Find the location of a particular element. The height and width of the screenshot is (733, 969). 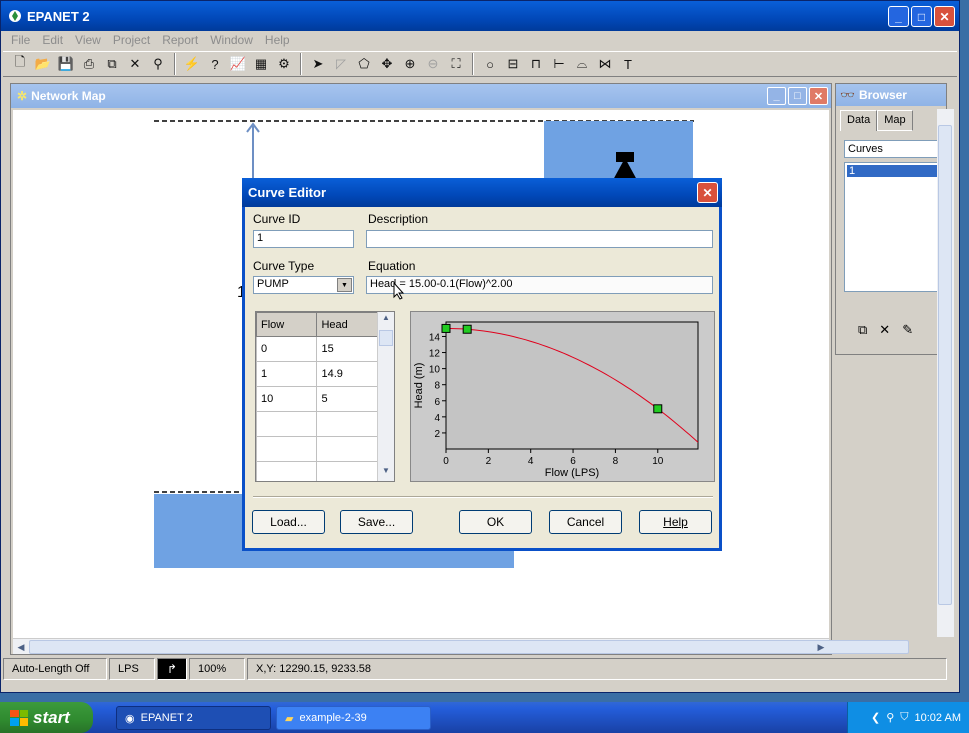

add-tank-icon: ⊓ is located at coordinates (536, 64).